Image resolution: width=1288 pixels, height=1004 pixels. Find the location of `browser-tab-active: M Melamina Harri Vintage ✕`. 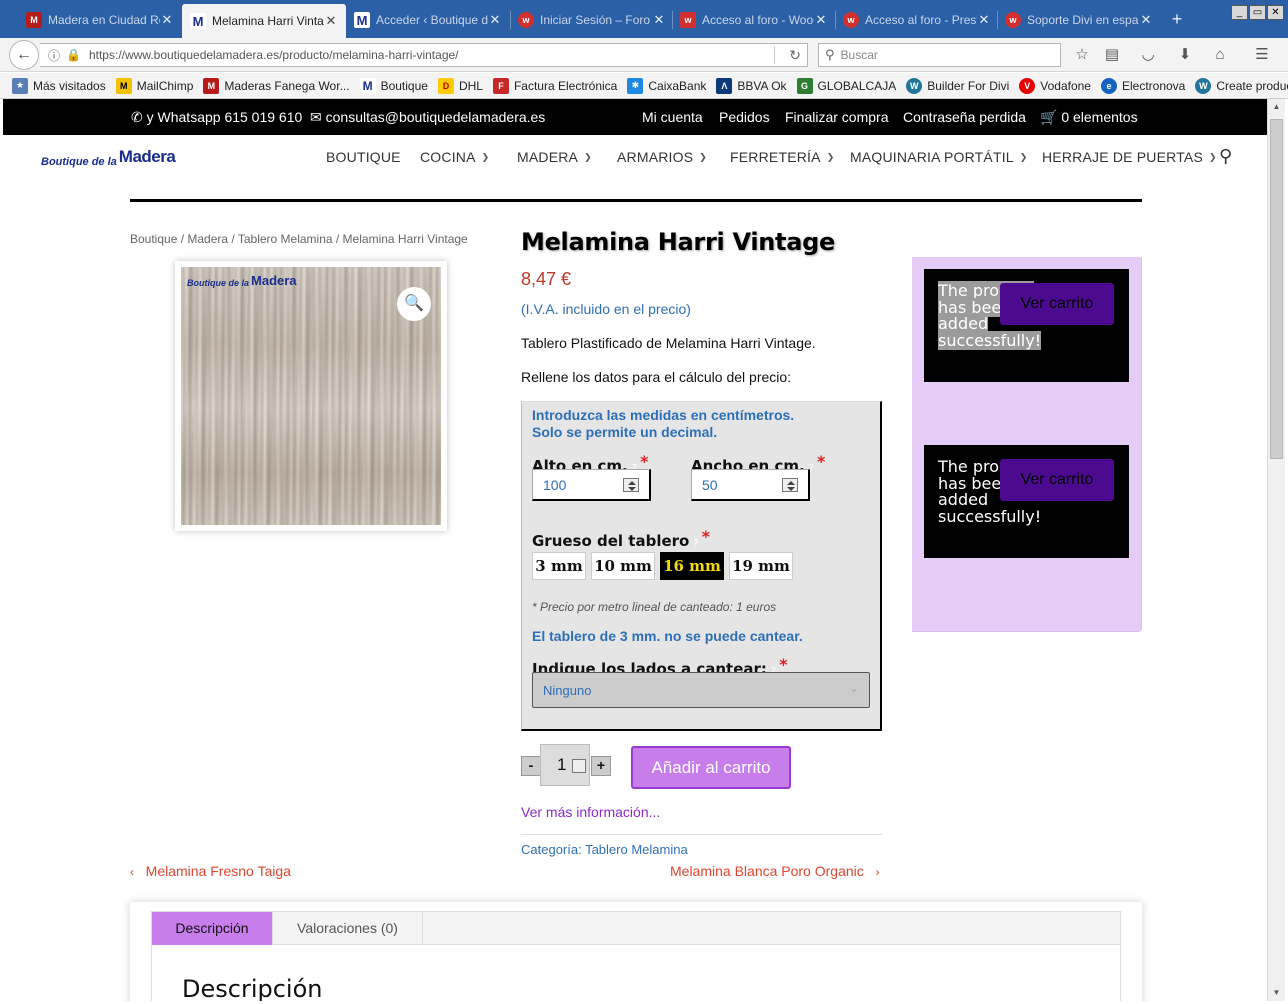

browser-tab-active: M Melamina Harri Vintage ✕ is located at coordinates (264, 21).